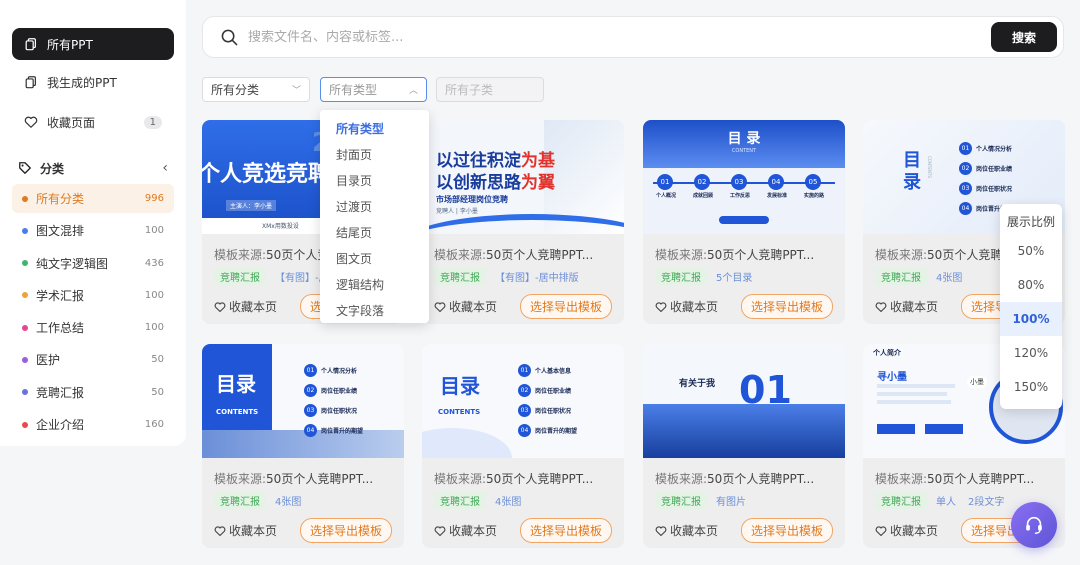 The image size is (1080, 565). Describe the element at coordinates (71, 122) in the screenshot. I see `nav-label: 收藏页面` at that location.